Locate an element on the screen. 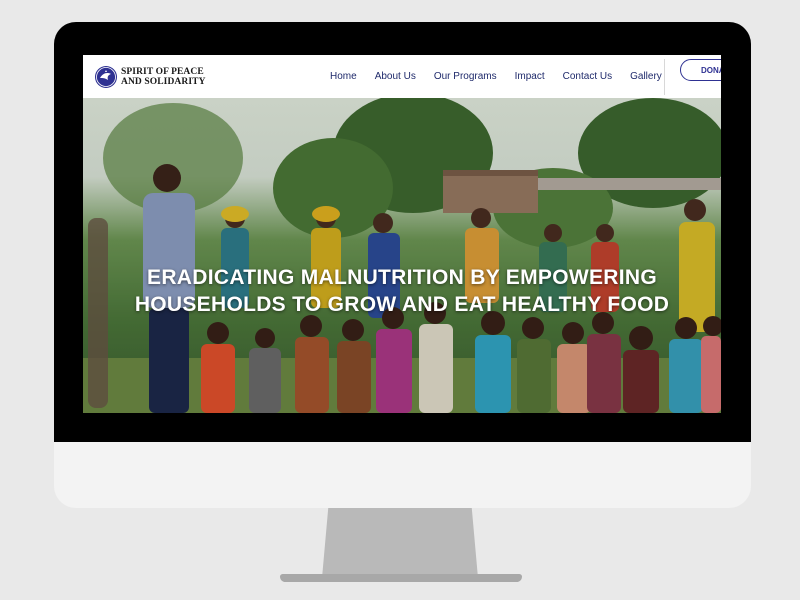 This screenshot has height=600, width=800. nav-divider is located at coordinates (664, 77).